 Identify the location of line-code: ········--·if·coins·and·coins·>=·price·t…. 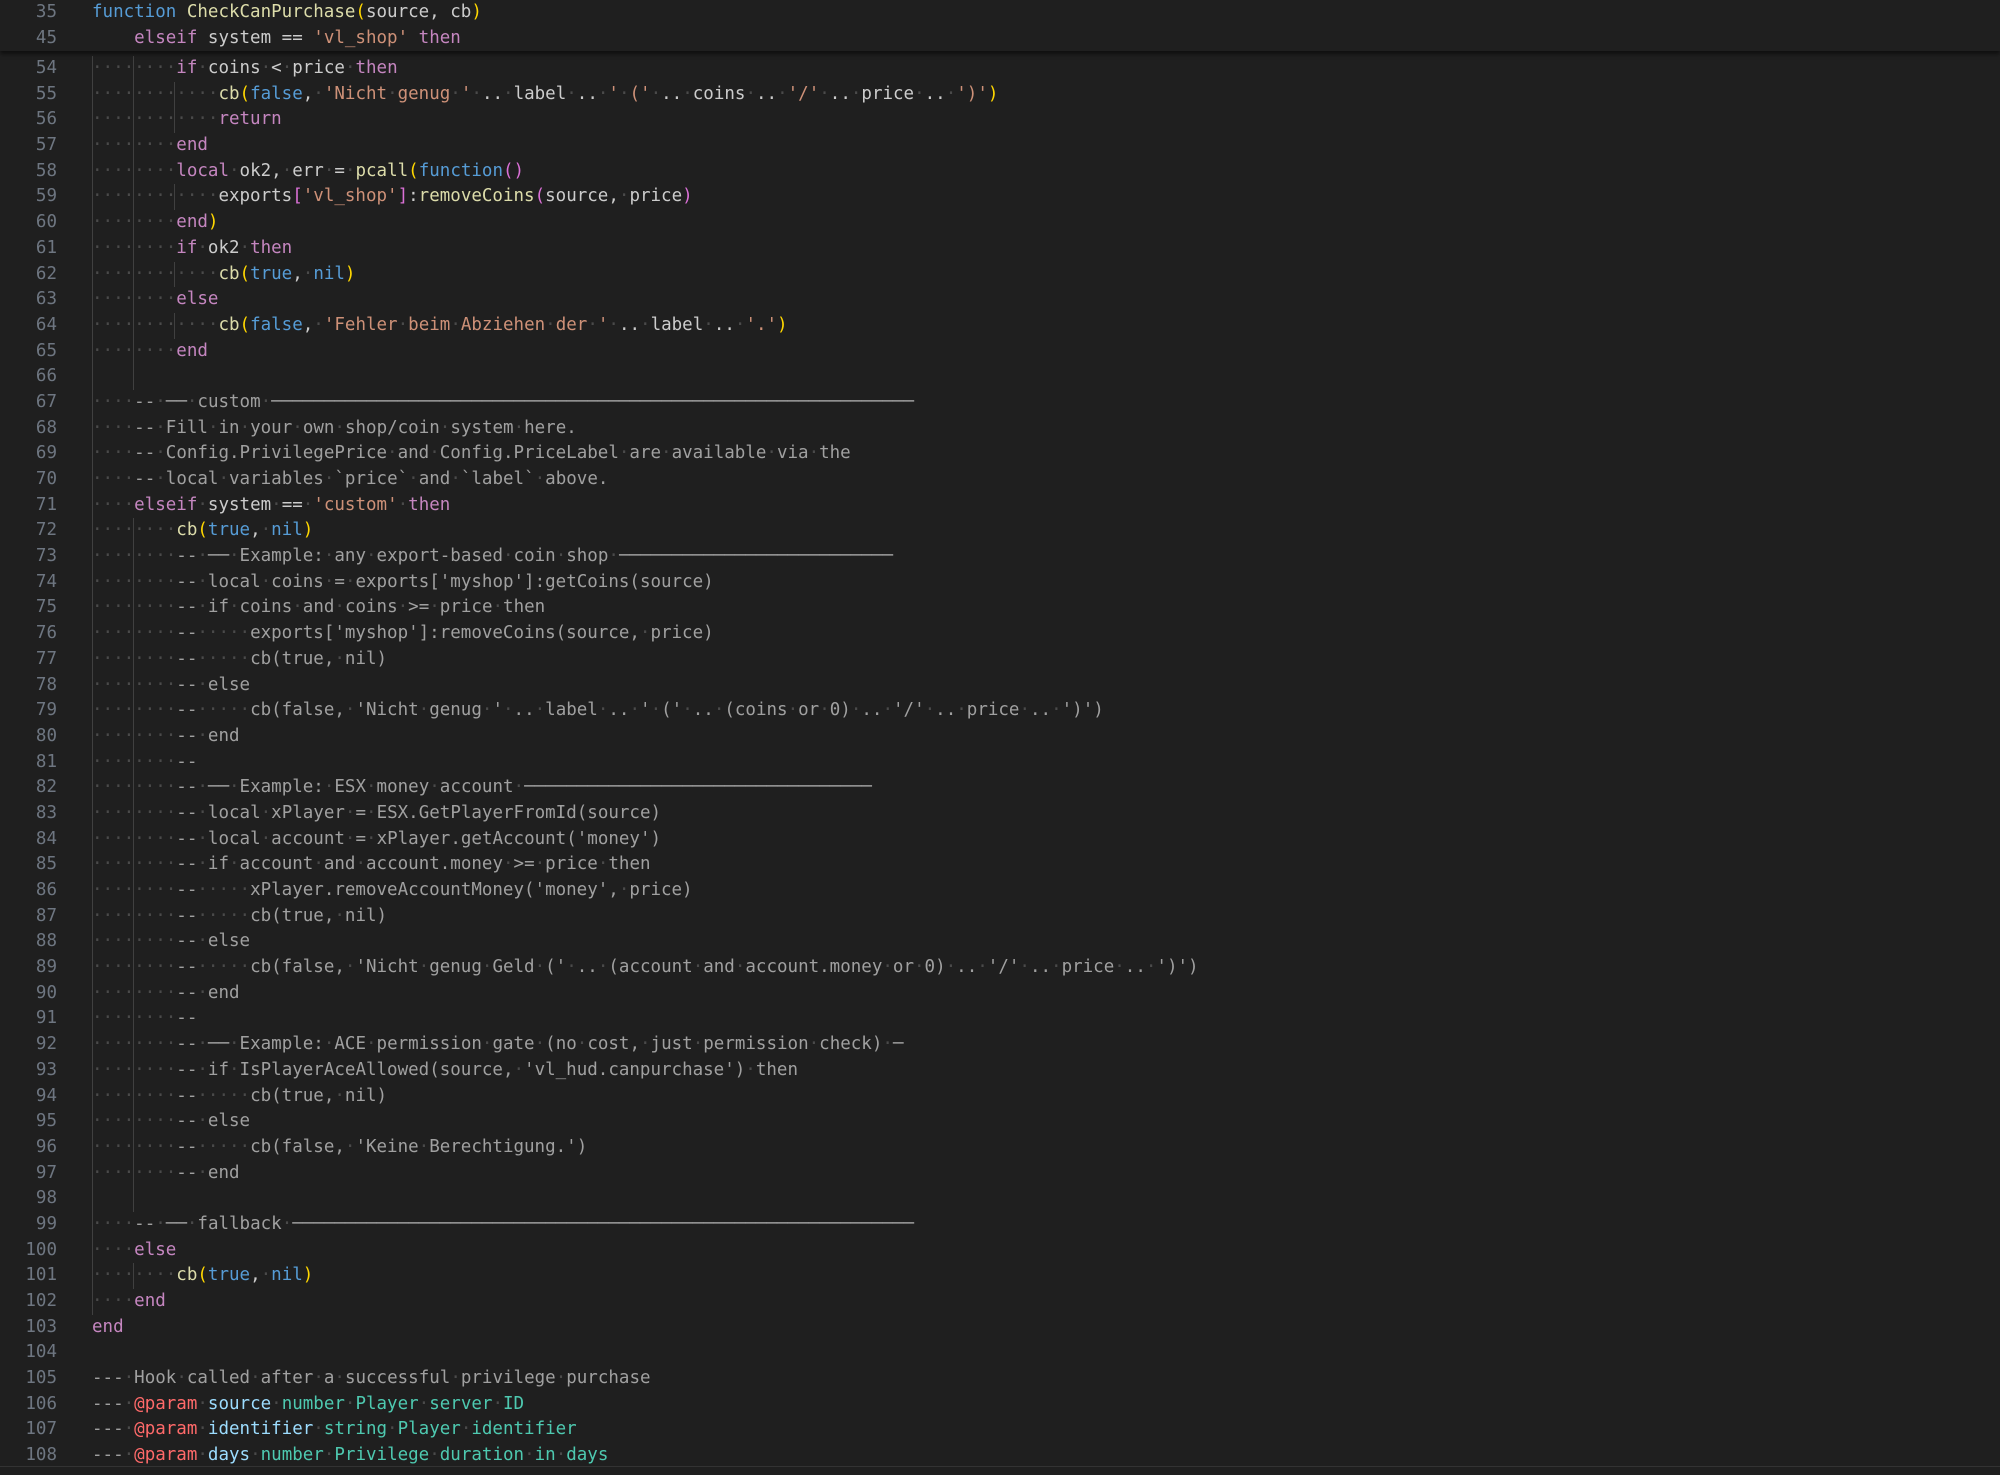
(318, 608).